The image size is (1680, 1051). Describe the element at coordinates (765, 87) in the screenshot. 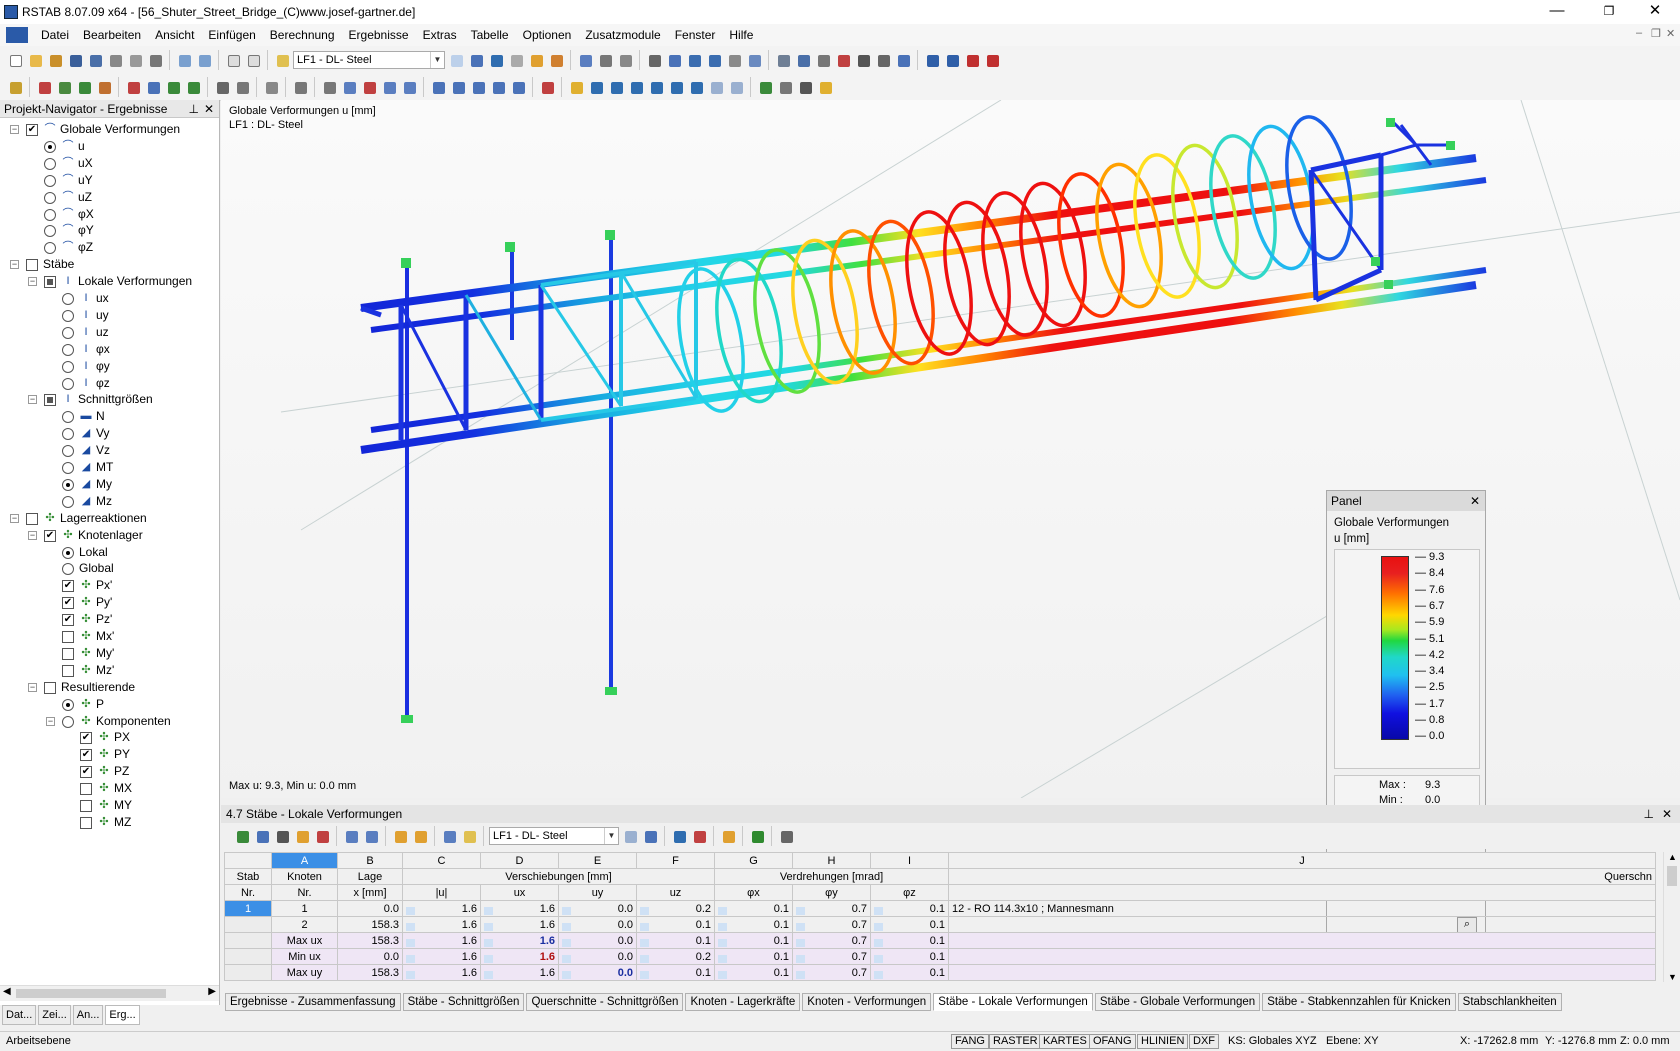

I see `support-reaction-icon` at that location.